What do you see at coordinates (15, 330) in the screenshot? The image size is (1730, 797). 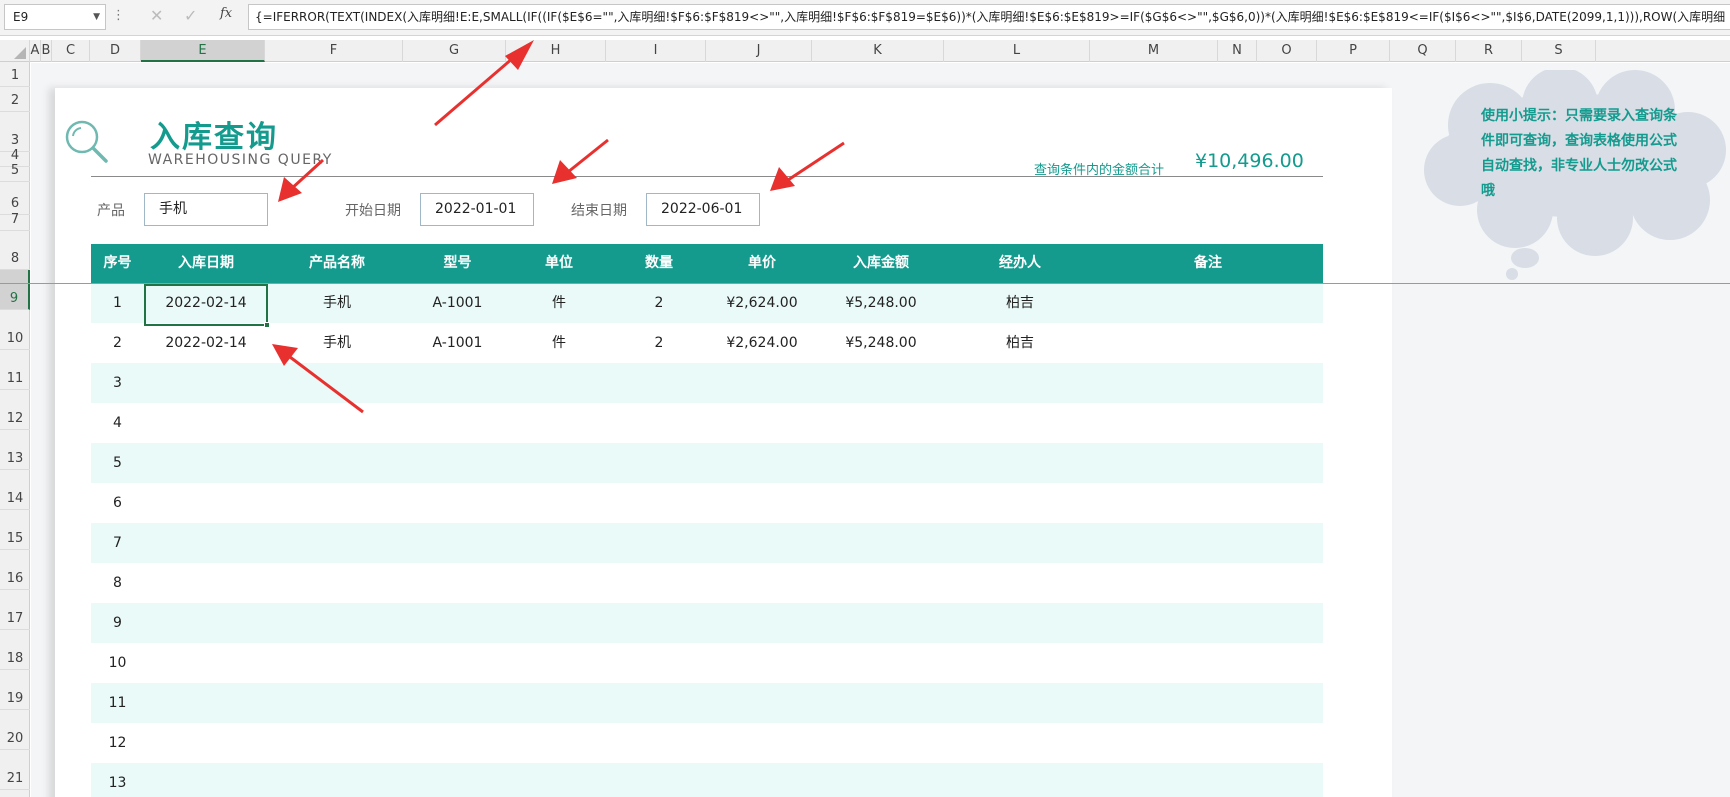 I see `row-header-10: 10` at bounding box center [15, 330].